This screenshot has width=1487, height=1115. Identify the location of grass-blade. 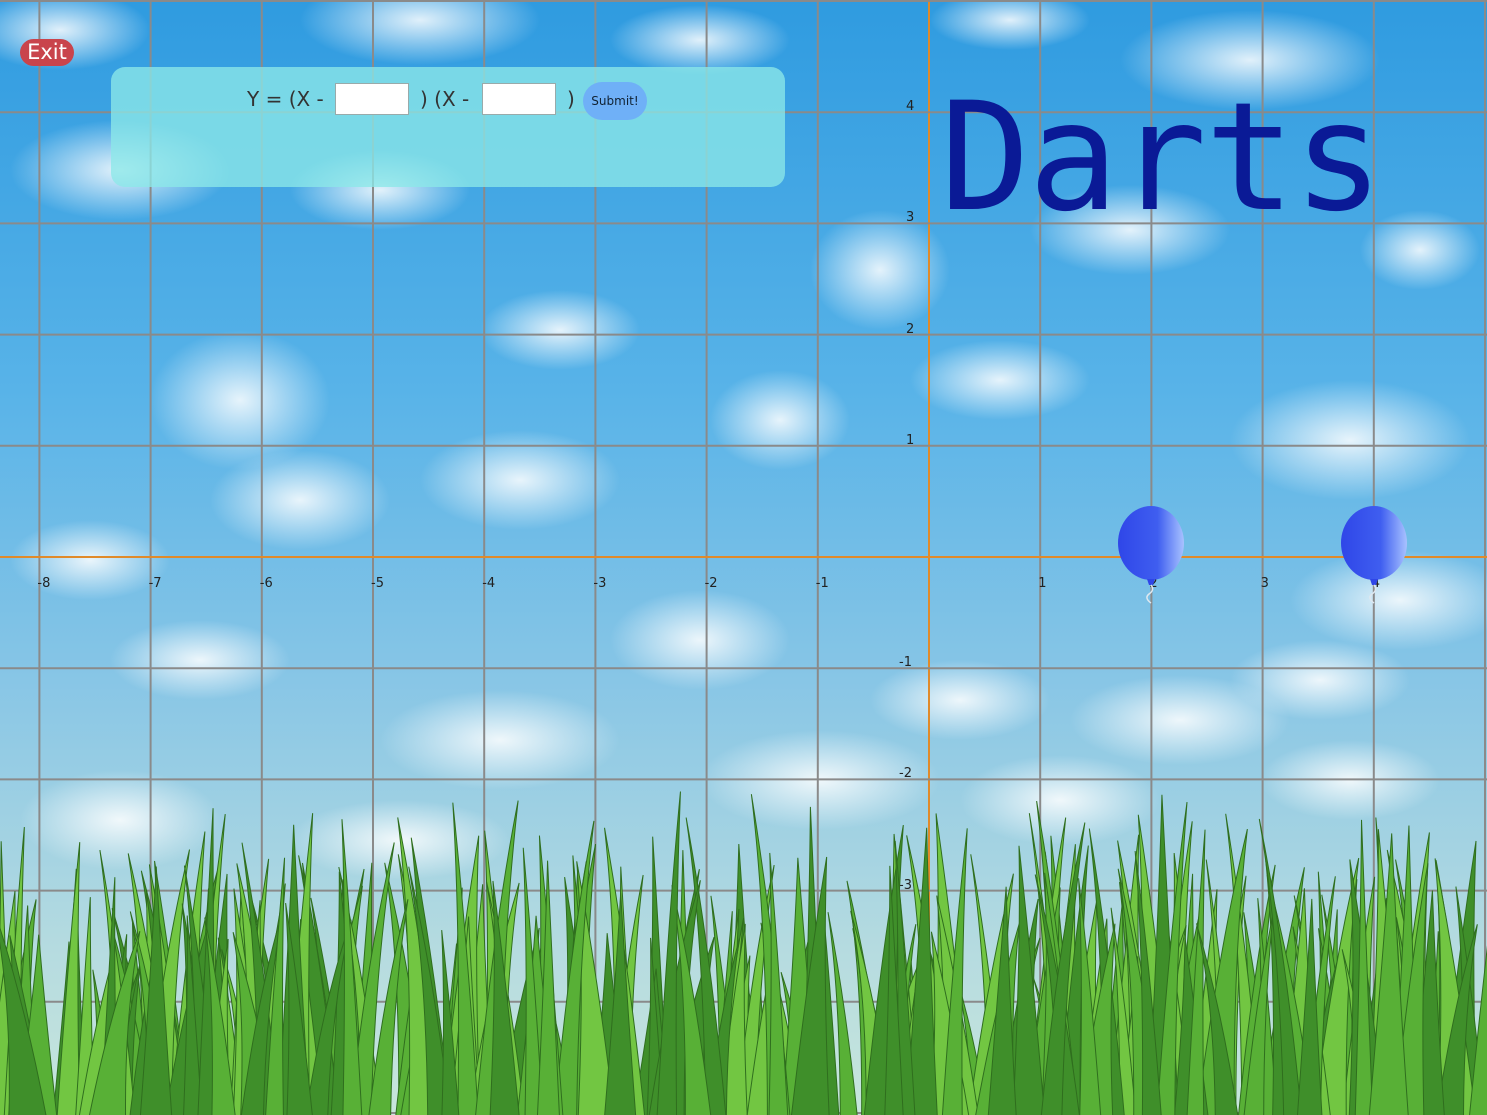
(68, 978).